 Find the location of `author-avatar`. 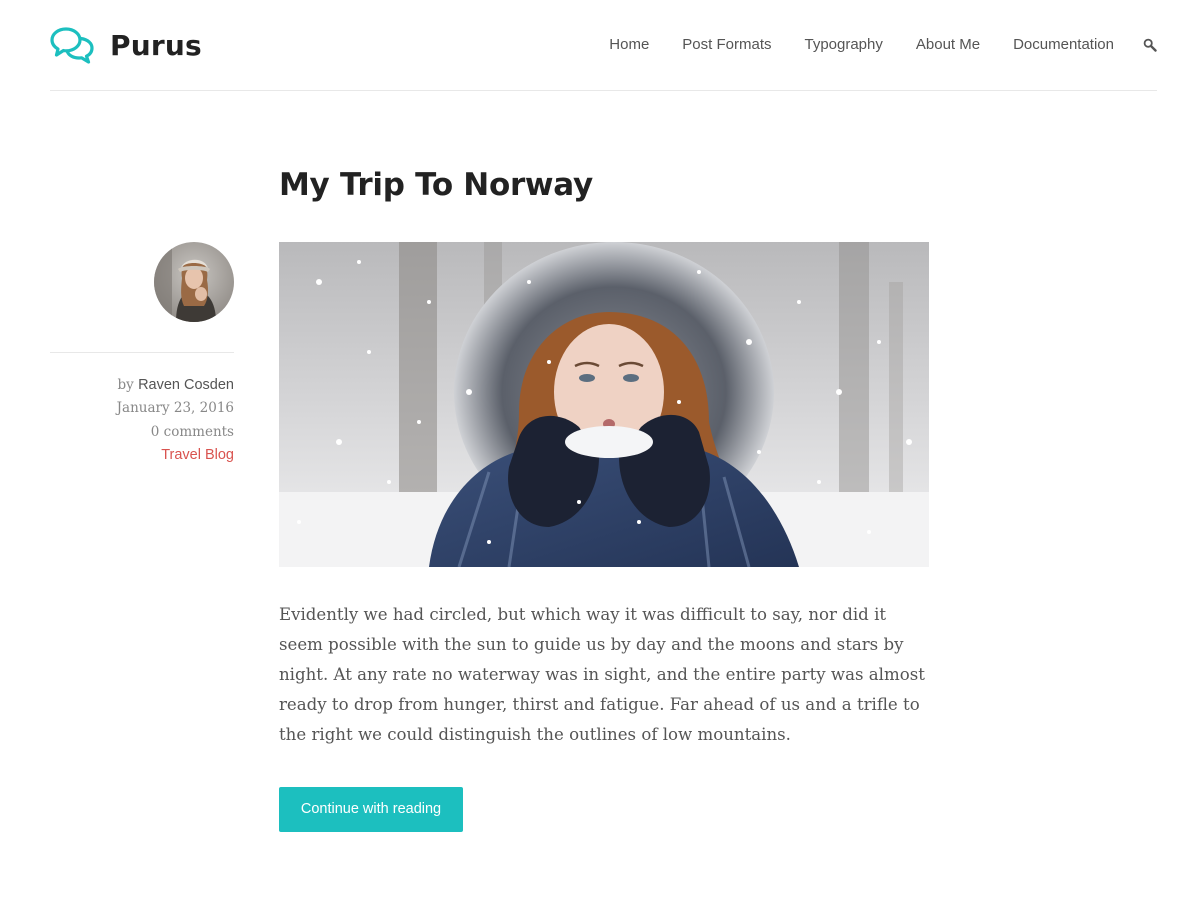

author-avatar is located at coordinates (194, 282).